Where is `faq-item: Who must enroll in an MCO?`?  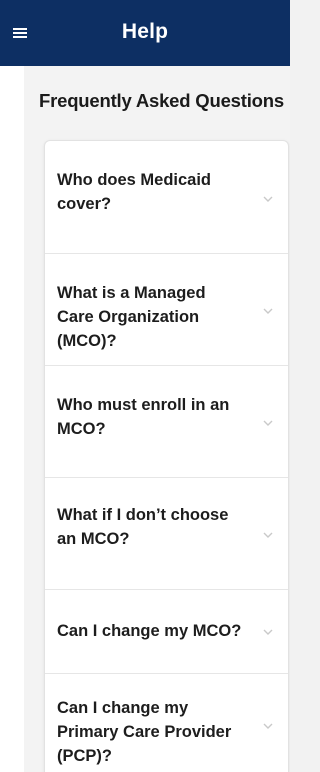
faq-item: Who must enroll in an MCO? is located at coordinates (166, 421).